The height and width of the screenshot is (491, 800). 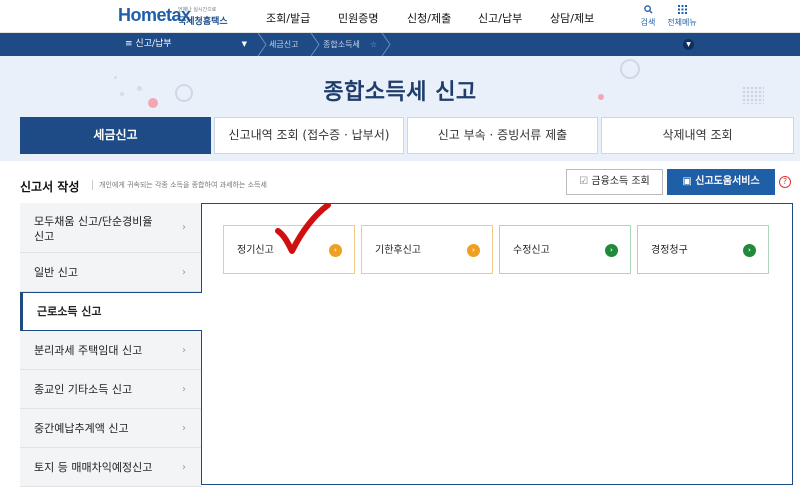 I want to click on book-icon: ▣, so click(x=687, y=181).